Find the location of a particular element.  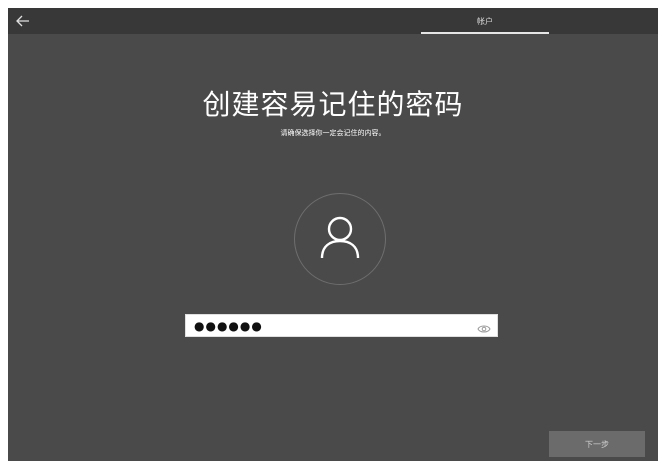

tab-account-label: 帐户 is located at coordinates (485, 21).